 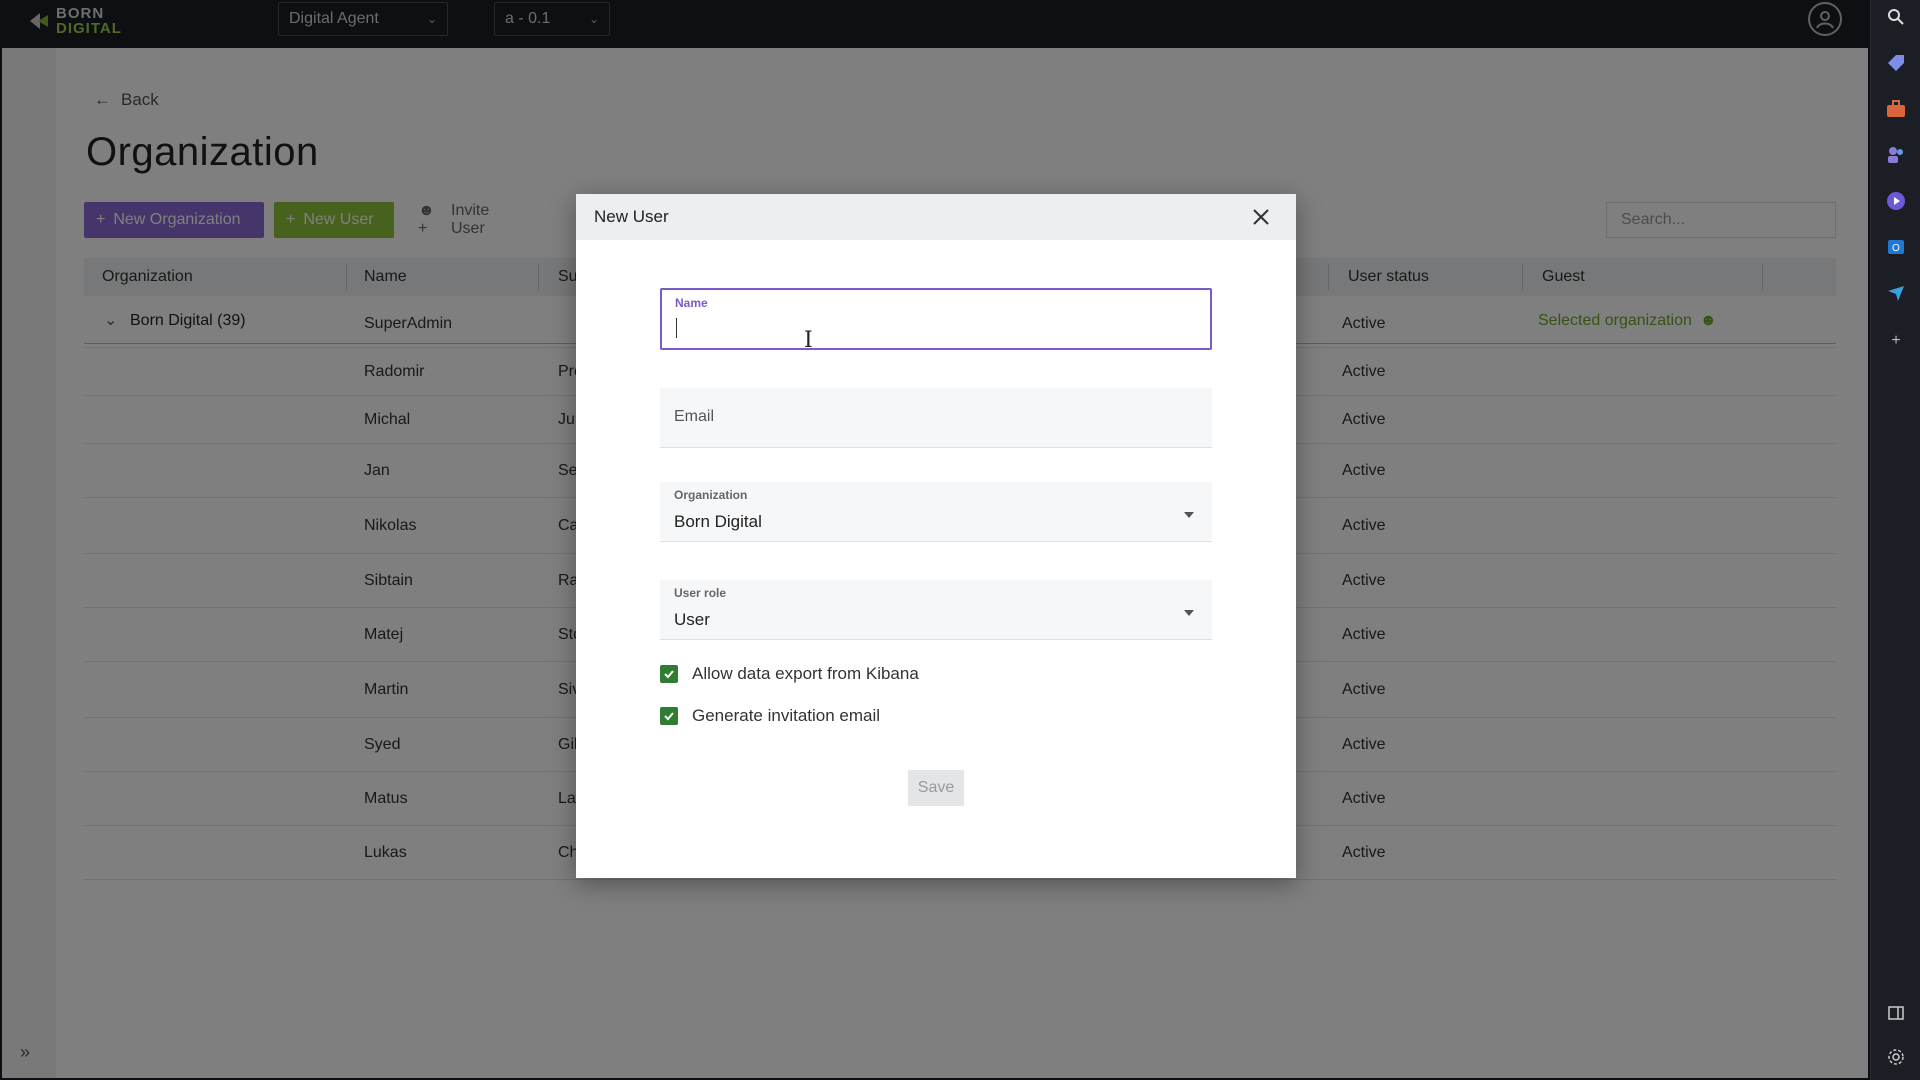 I want to click on allow-export-checkbox, so click(x=669, y=674).